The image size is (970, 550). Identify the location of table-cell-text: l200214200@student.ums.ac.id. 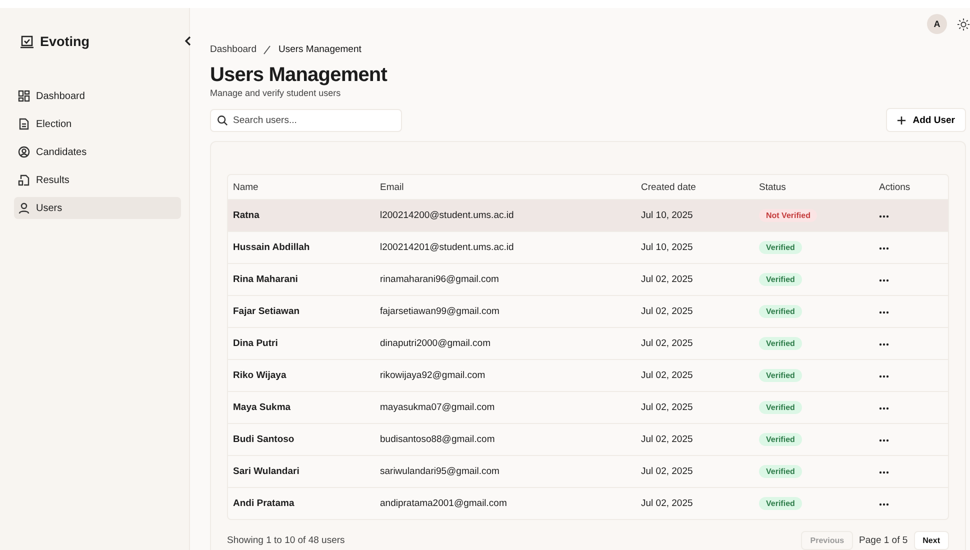
(447, 215).